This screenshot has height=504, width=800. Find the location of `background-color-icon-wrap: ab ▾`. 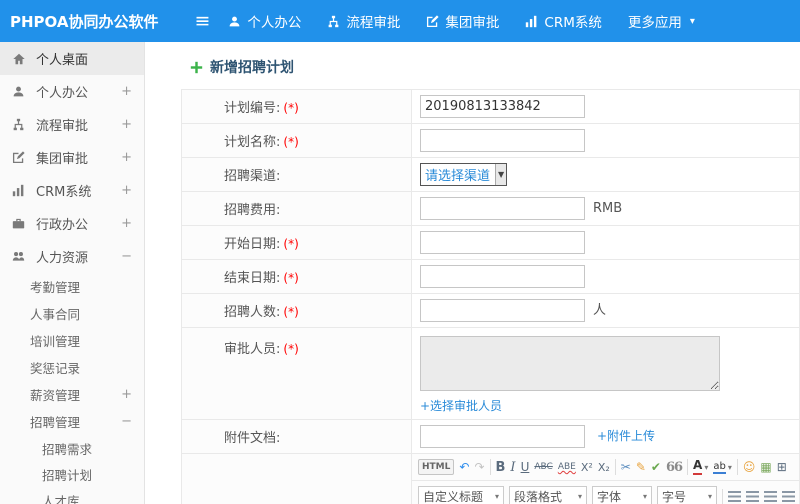

background-color-icon-wrap: ab ▾ is located at coordinates (722, 467).